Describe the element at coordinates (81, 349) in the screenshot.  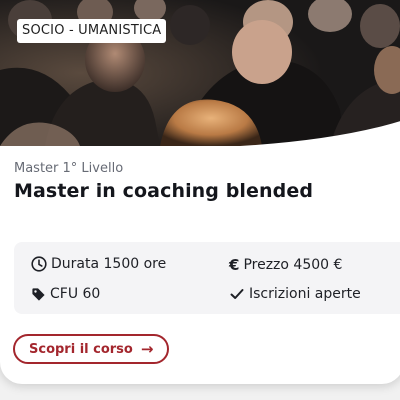
I see `discover-course-label: Scopri il corso` at that location.